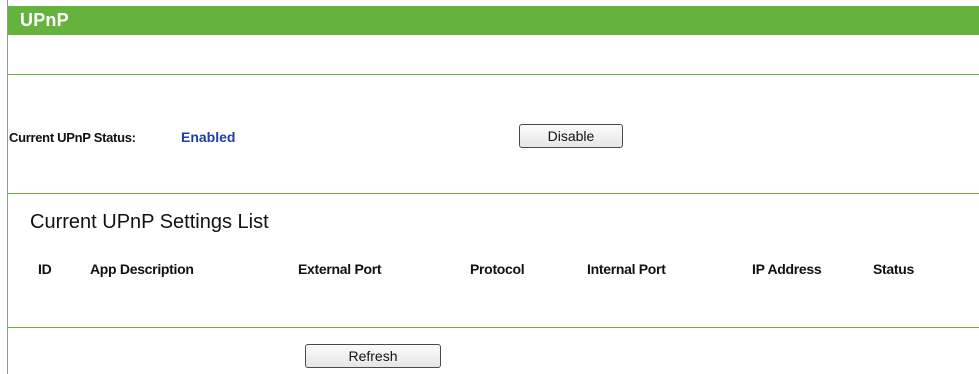 This screenshot has width=979, height=374. What do you see at coordinates (142, 269) in the screenshot?
I see `column-header-app-description: App Description` at bounding box center [142, 269].